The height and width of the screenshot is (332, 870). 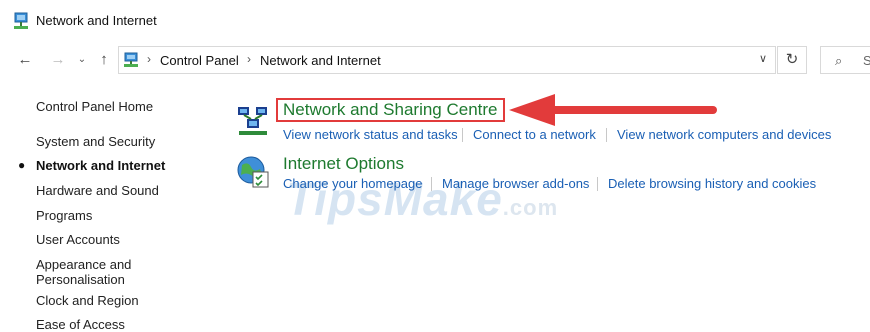 What do you see at coordinates (763, 58) in the screenshot?
I see `chevron-down-icon: ∨` at bounding box center [763, 58].